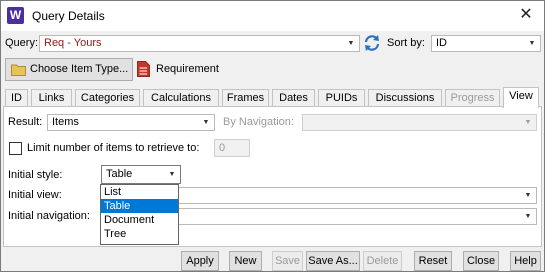  Describe the element at coordinates (441, 43) in the screenshot. I see `sort-by-value: ID` at that location.